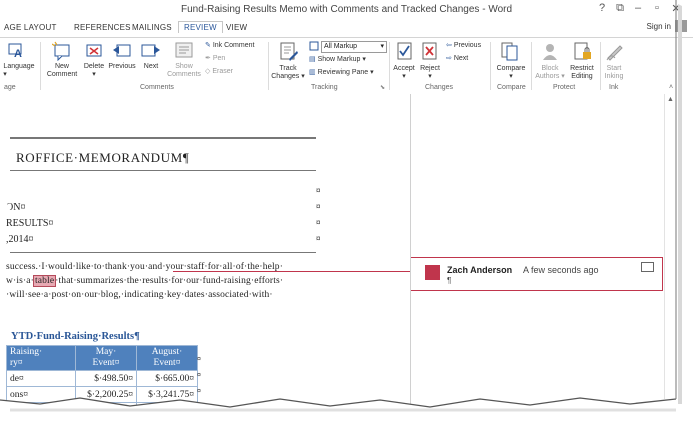 This screenshot has height=427, width=693. I want to click on restore-button: ▫, so click(657, 8).